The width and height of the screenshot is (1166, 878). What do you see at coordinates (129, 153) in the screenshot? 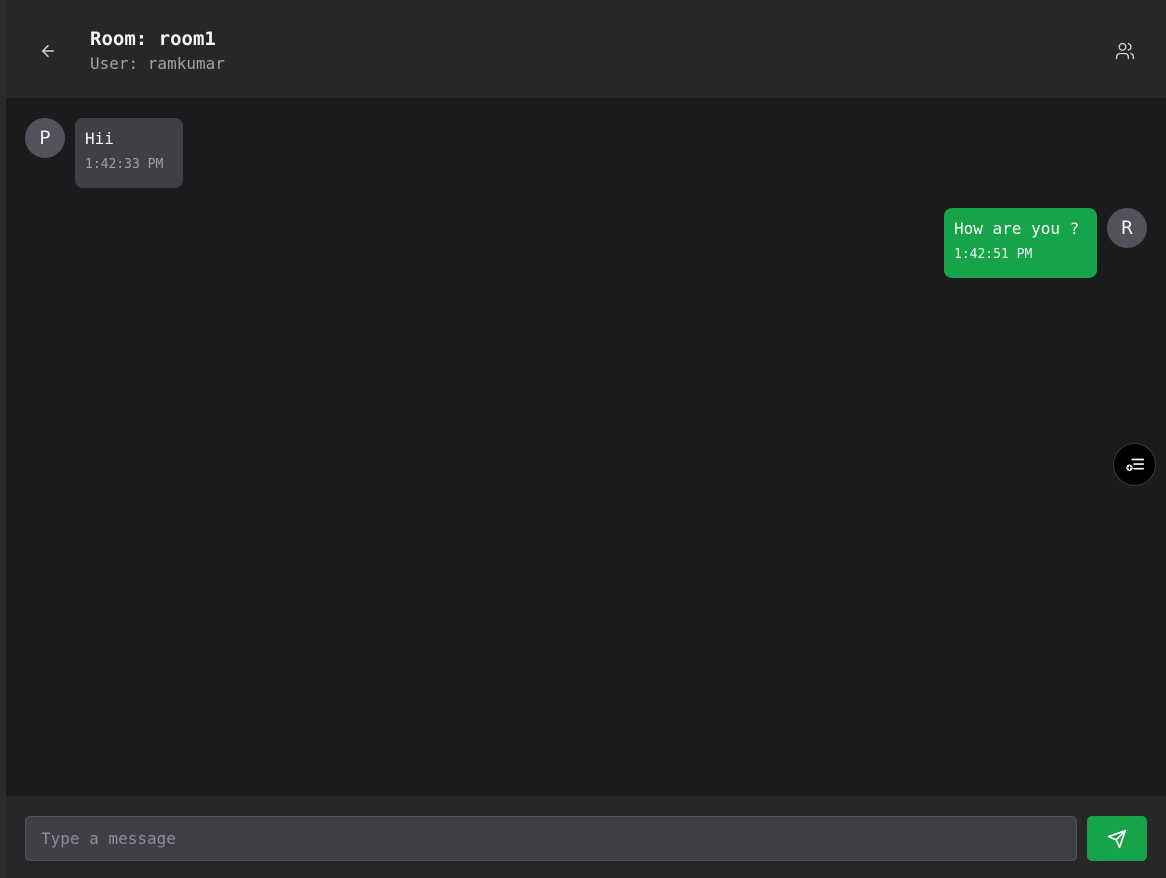
I see `message-bubble: Hii 1:42:33 PM` at bounding box center [129, 153].